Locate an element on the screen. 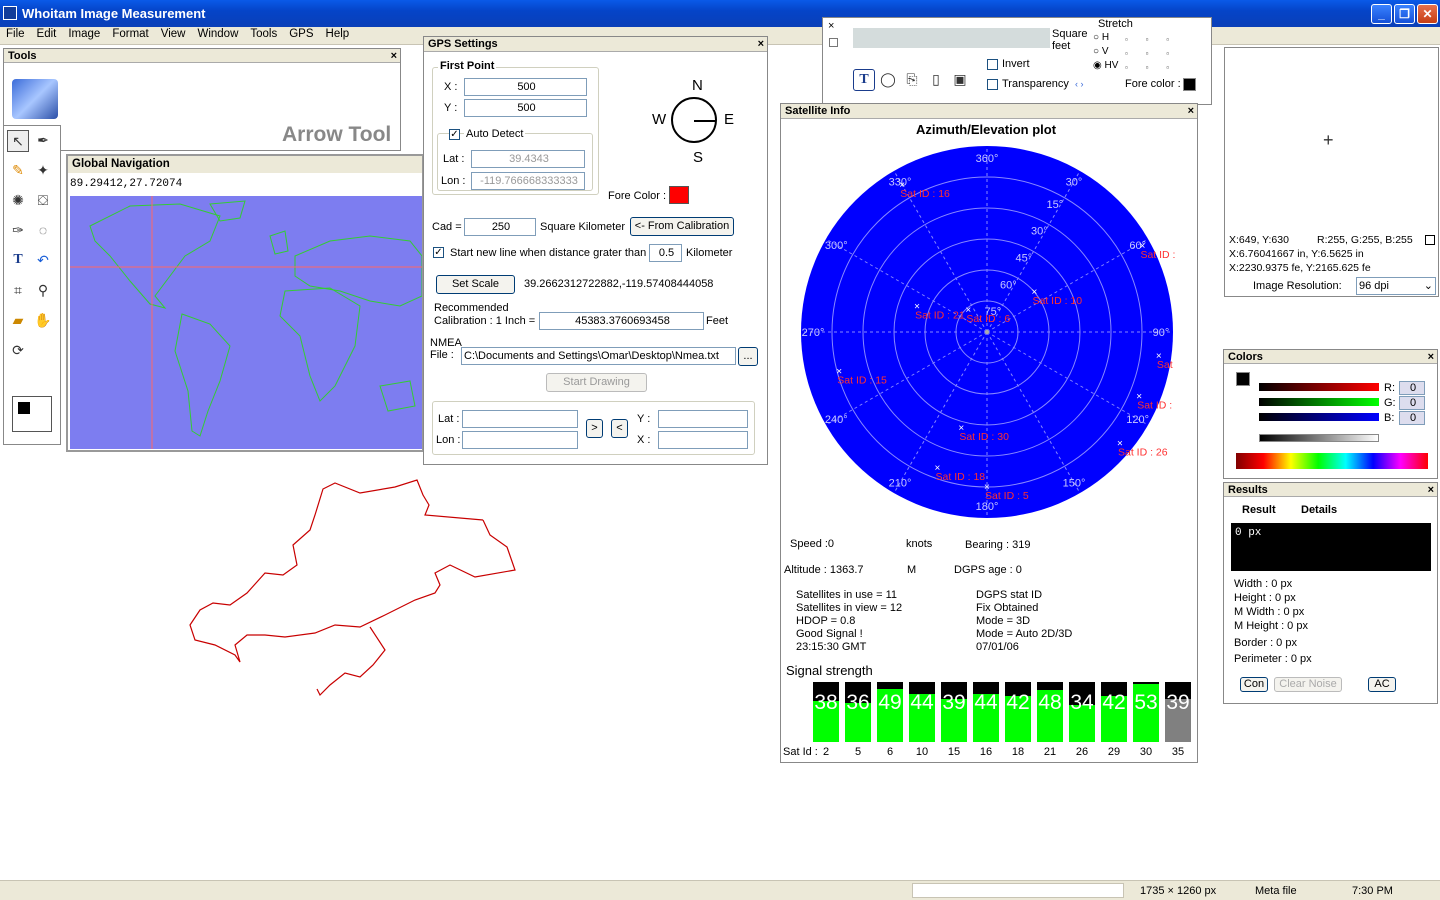 This screenshot has height=900, width=1440. azimuth-label: 120° is located at coordinates (1137, 420).